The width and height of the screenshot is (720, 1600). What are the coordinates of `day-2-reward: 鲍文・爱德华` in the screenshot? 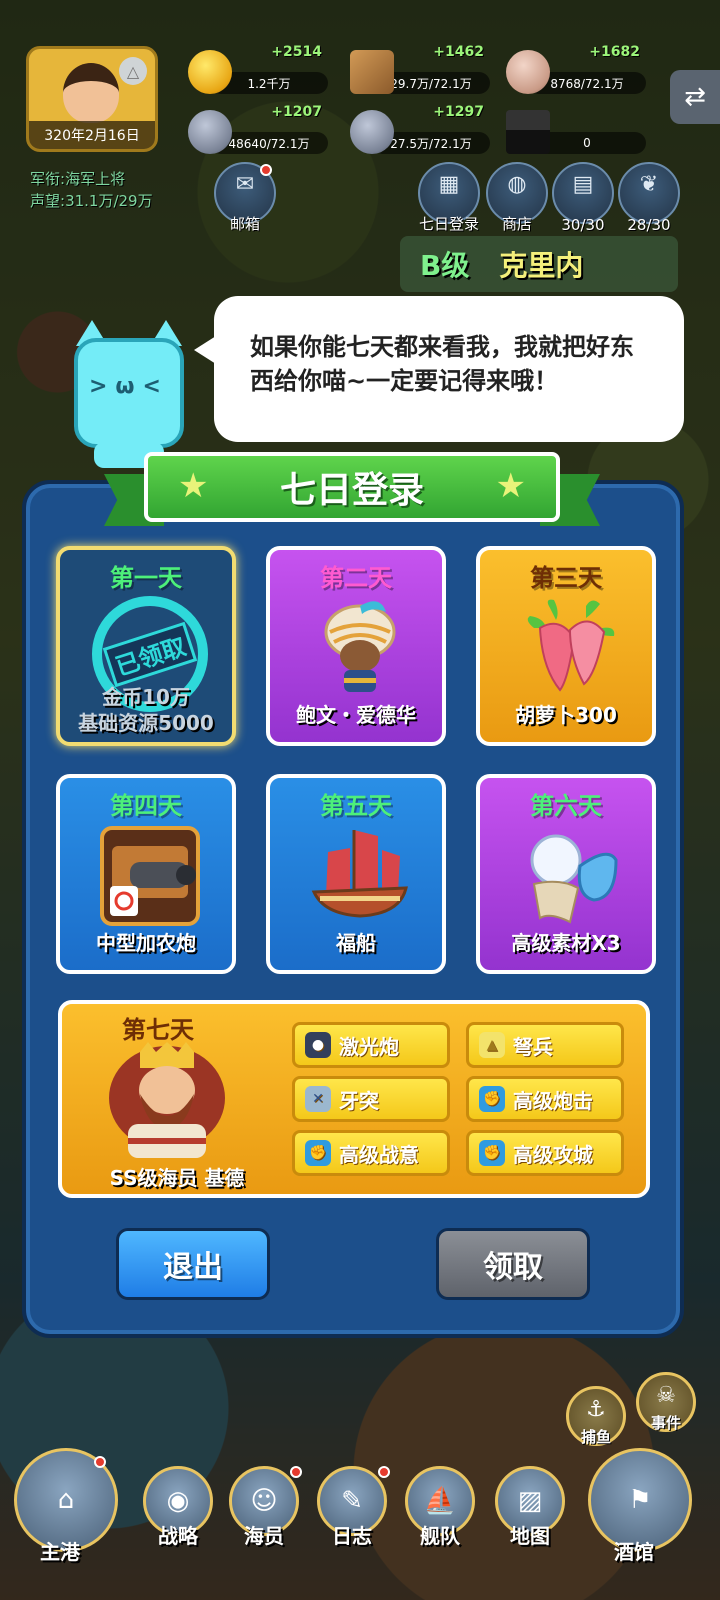 It's located at (356, 715).